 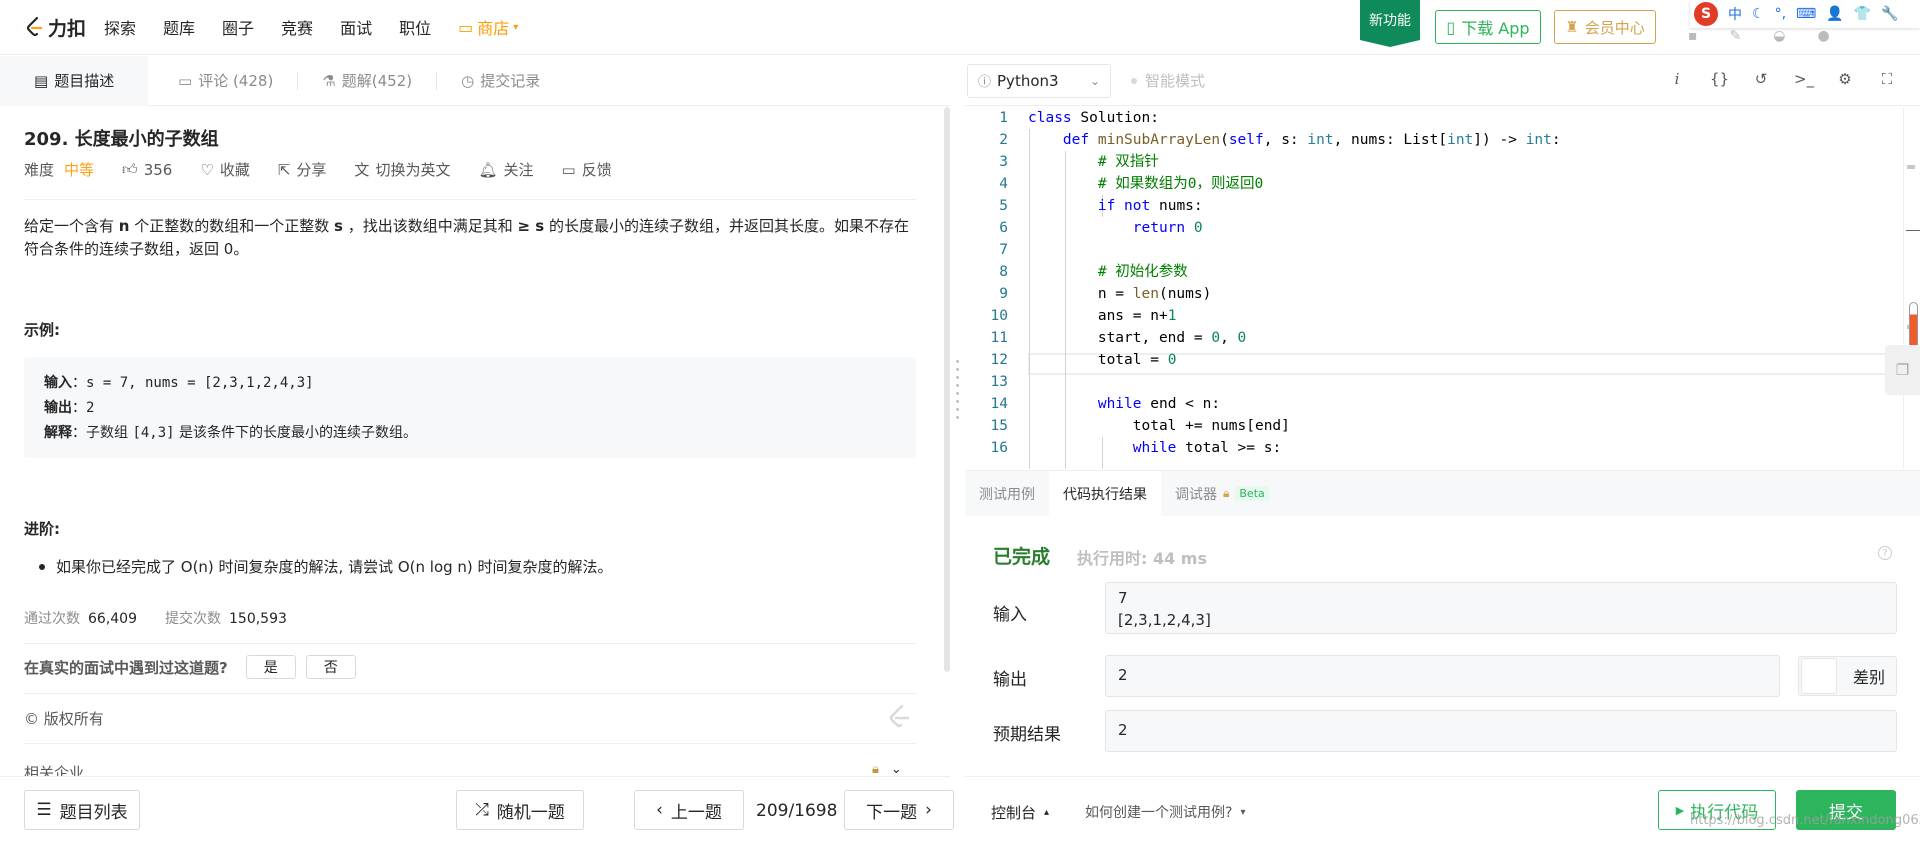 I want to click on translate-icon: 文, so click(x=362, y=170).